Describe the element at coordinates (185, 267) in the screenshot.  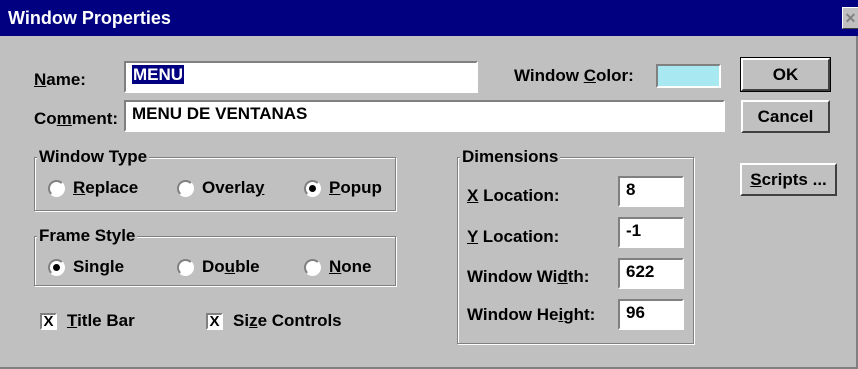
I see `radio-double-dot` at that location.